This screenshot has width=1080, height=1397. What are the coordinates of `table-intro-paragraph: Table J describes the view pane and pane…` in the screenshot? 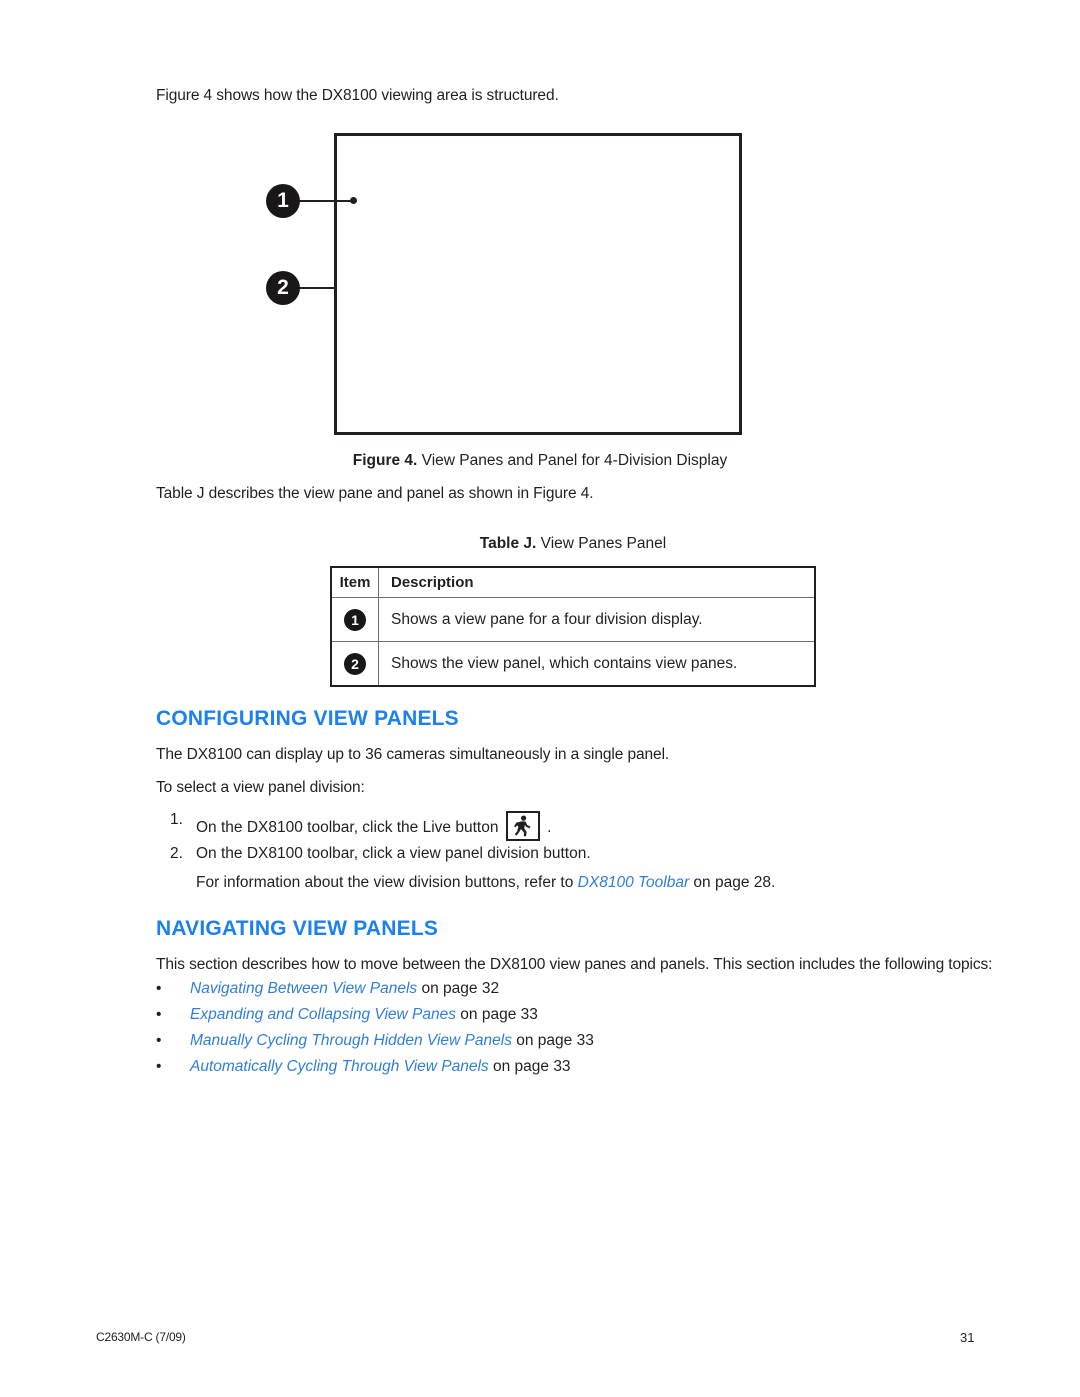 It's located at (375, 493).